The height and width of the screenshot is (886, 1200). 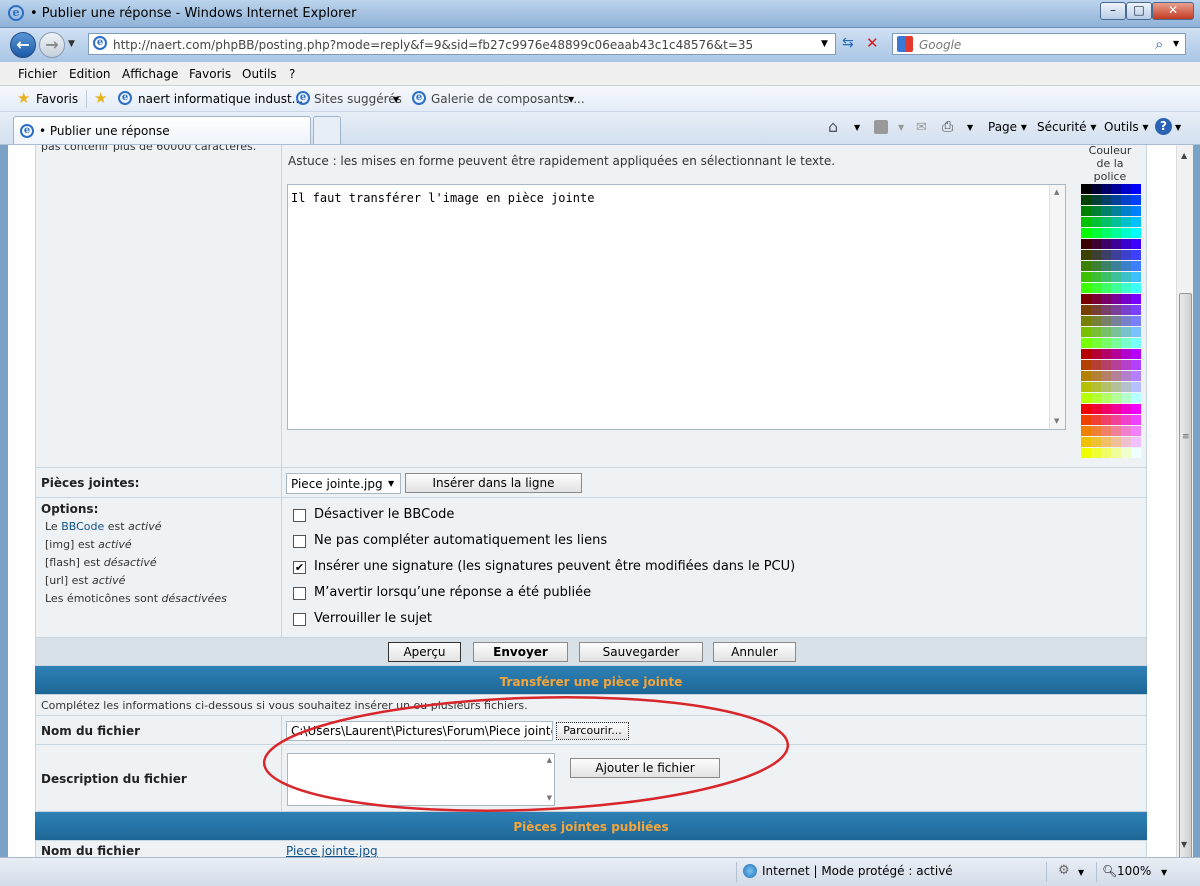 I want to click on menu-help: ?, so click(x=292, y=74).